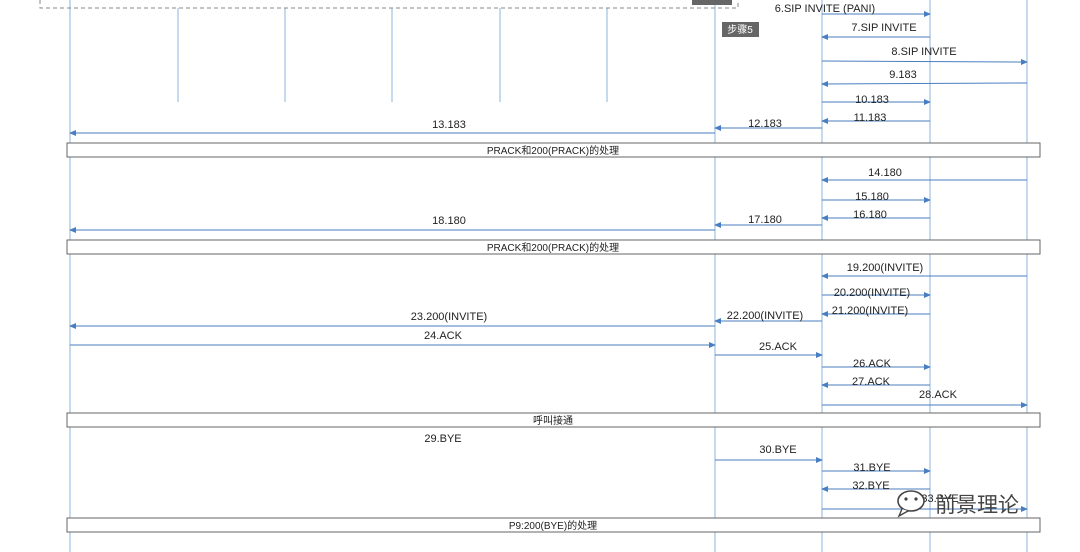  What do you see at coordinates (870, 118) in the screenshot?
I see `message-label-11: 11.183` at bounding box center [870, 118].